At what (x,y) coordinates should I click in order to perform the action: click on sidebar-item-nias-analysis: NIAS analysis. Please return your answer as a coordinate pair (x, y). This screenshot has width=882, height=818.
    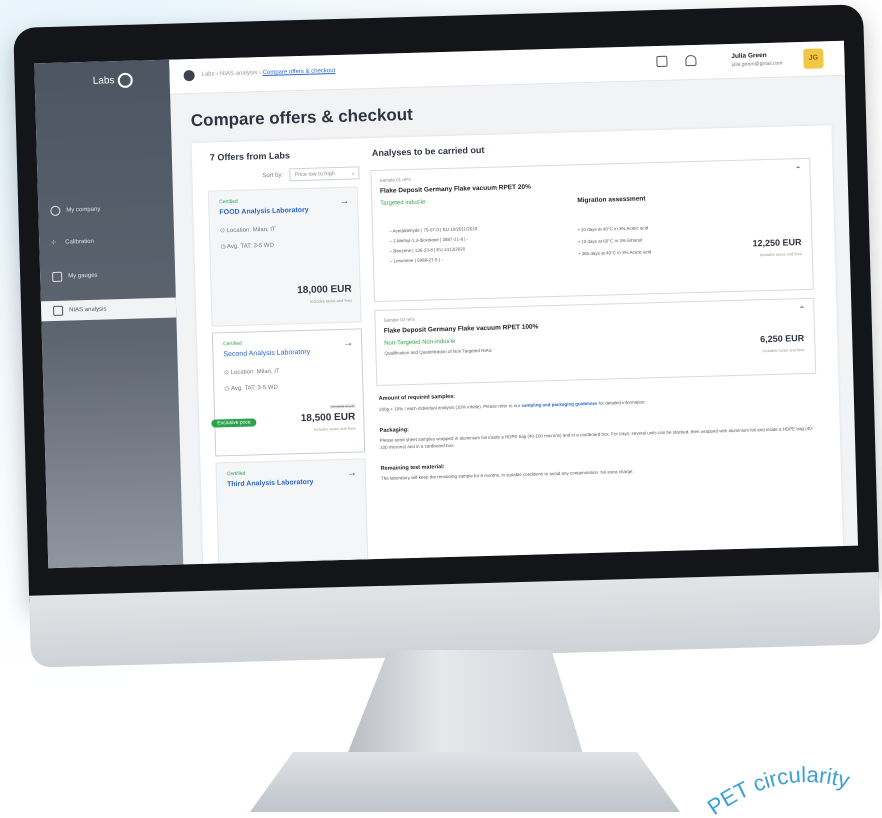
    Looking at the image, I should click on (108, 309).